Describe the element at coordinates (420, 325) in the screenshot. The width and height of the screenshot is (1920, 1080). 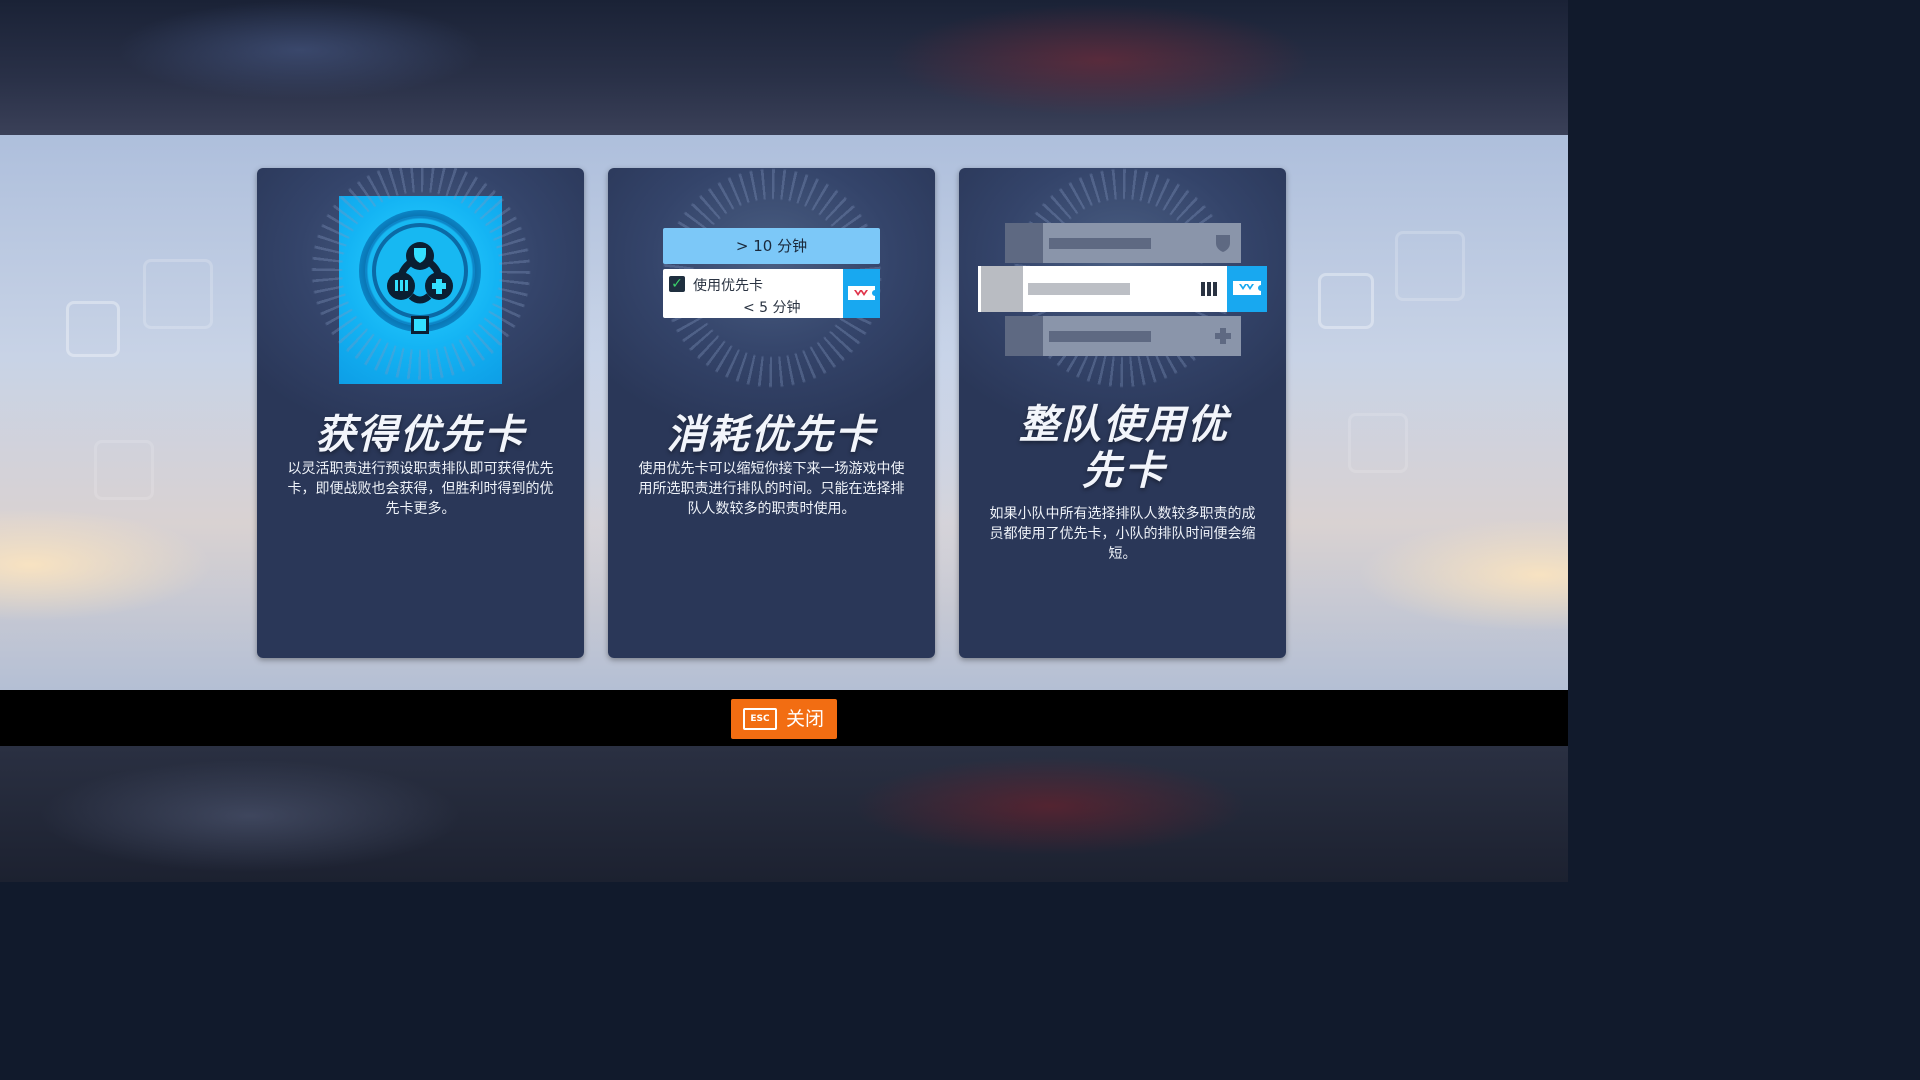
I see `chip-icon` at that location.